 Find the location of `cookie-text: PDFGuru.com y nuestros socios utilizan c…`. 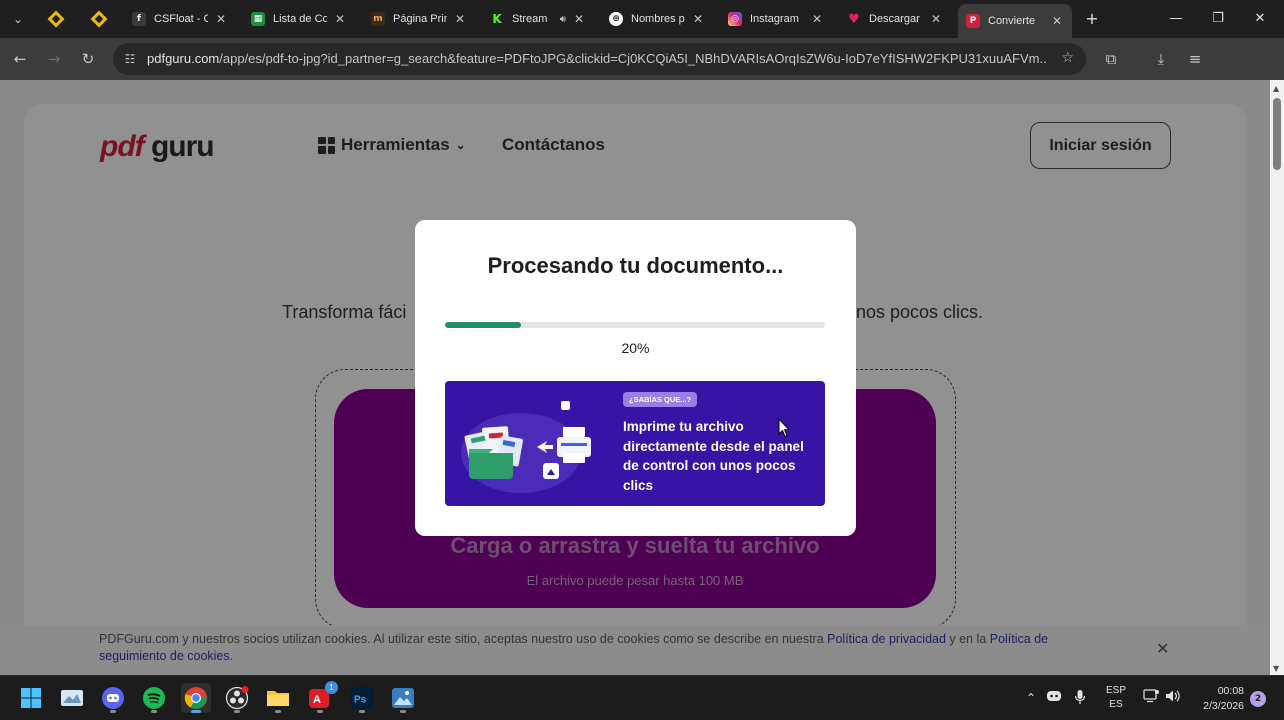

cookie-text: PDFGuru.com y nuestros socios utilizan c… is located at coordinates (574, 647).